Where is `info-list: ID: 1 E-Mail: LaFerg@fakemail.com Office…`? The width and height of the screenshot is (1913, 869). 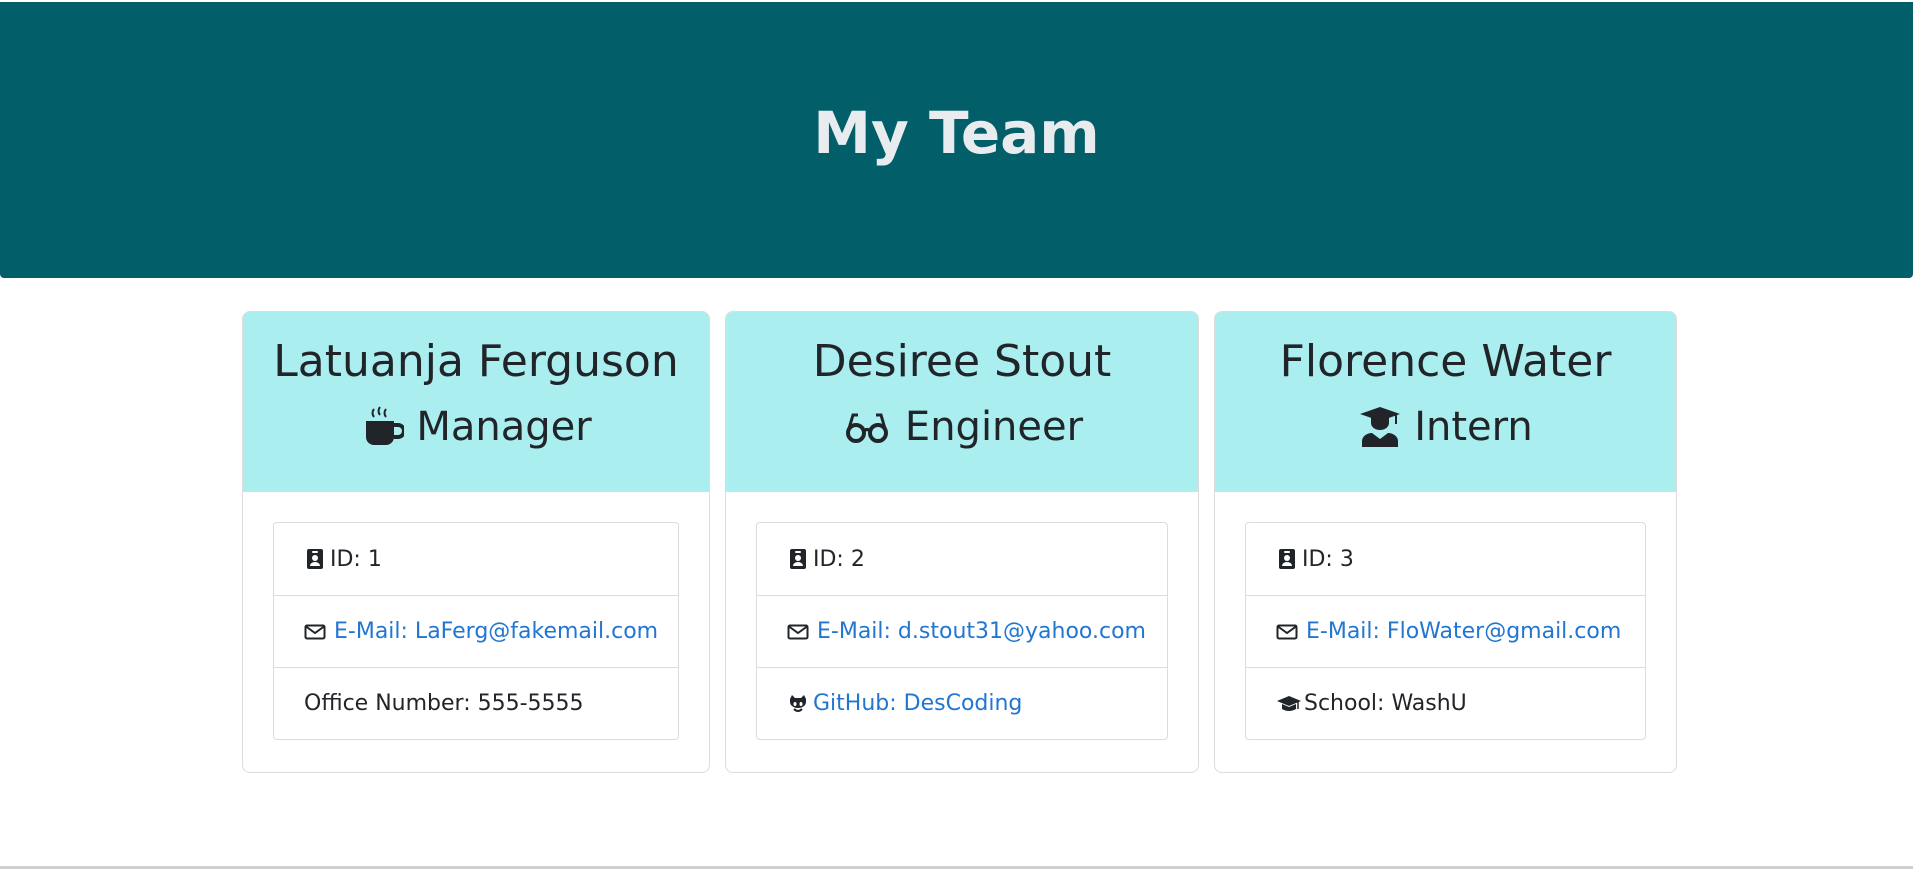 info-list: ID: 1 E-Mail: LaFerg@fakemail.com Office… is located at coordinates (476, 631).